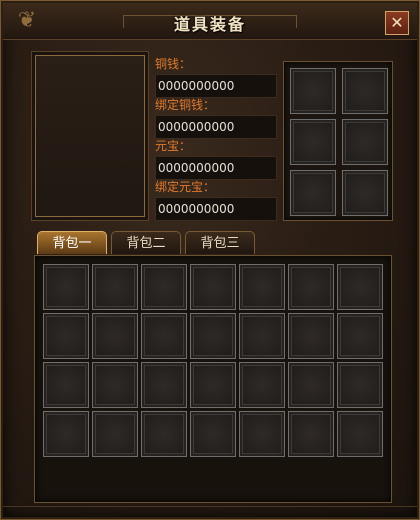  I want to click on title-bar: ❦ 道具装备 ✕, so click(210, 21).